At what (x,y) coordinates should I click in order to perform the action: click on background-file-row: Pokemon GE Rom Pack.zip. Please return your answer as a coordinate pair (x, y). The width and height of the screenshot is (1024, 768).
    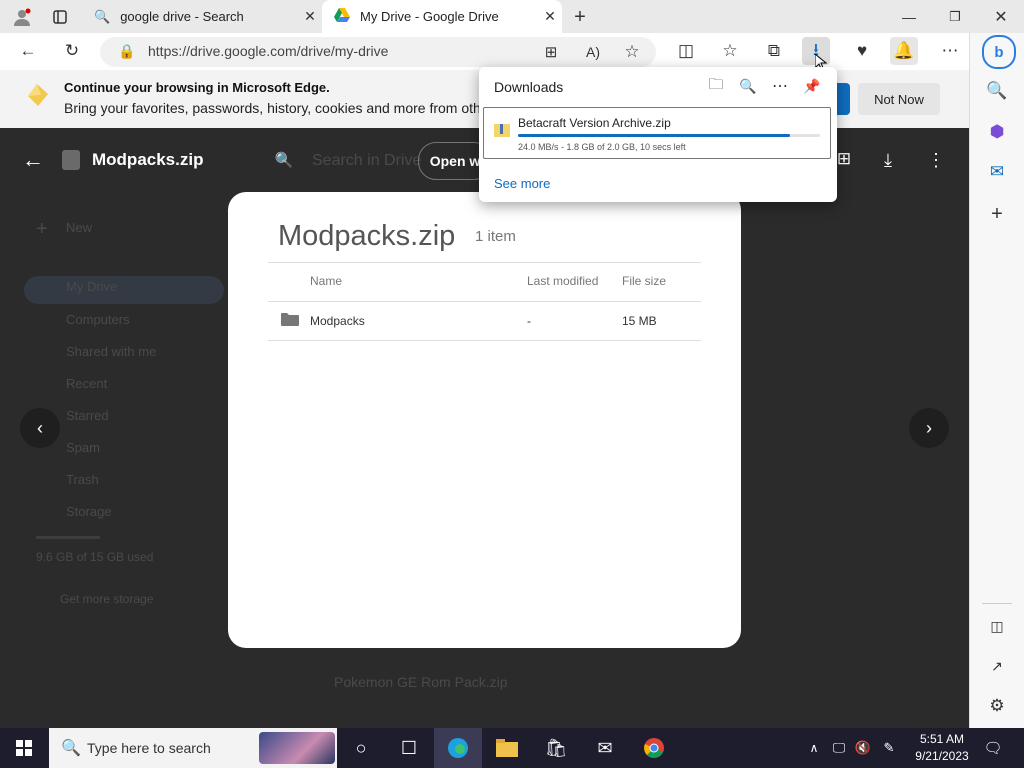
    Looking at the image, I should click on (421, 682).